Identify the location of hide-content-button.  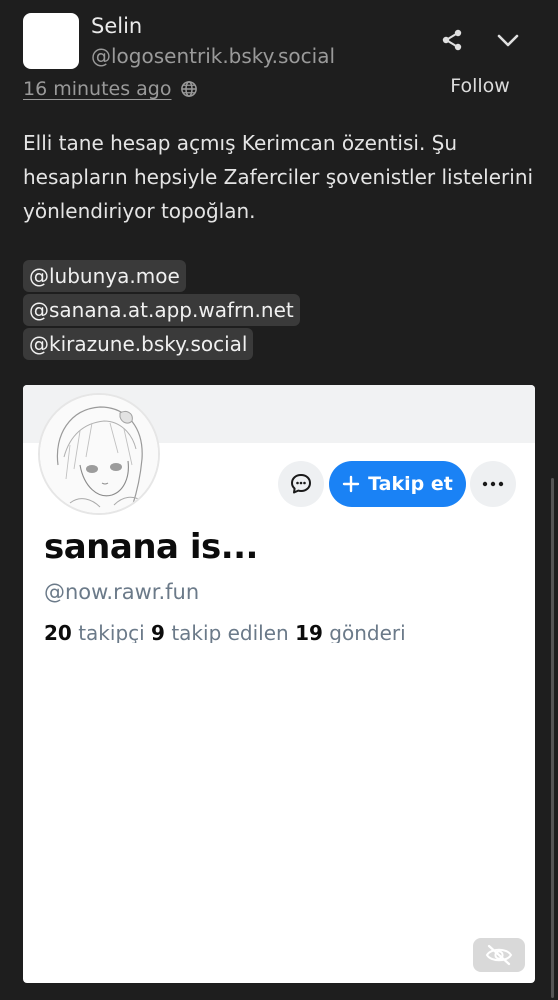
(499, 955).